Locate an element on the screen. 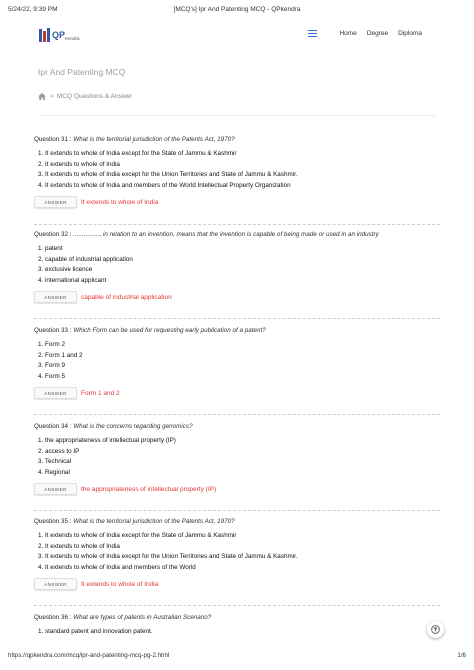 The width and height of the screenshot is (474, 670). option-item: 4. international applicant is located at coordinates (72, 280).